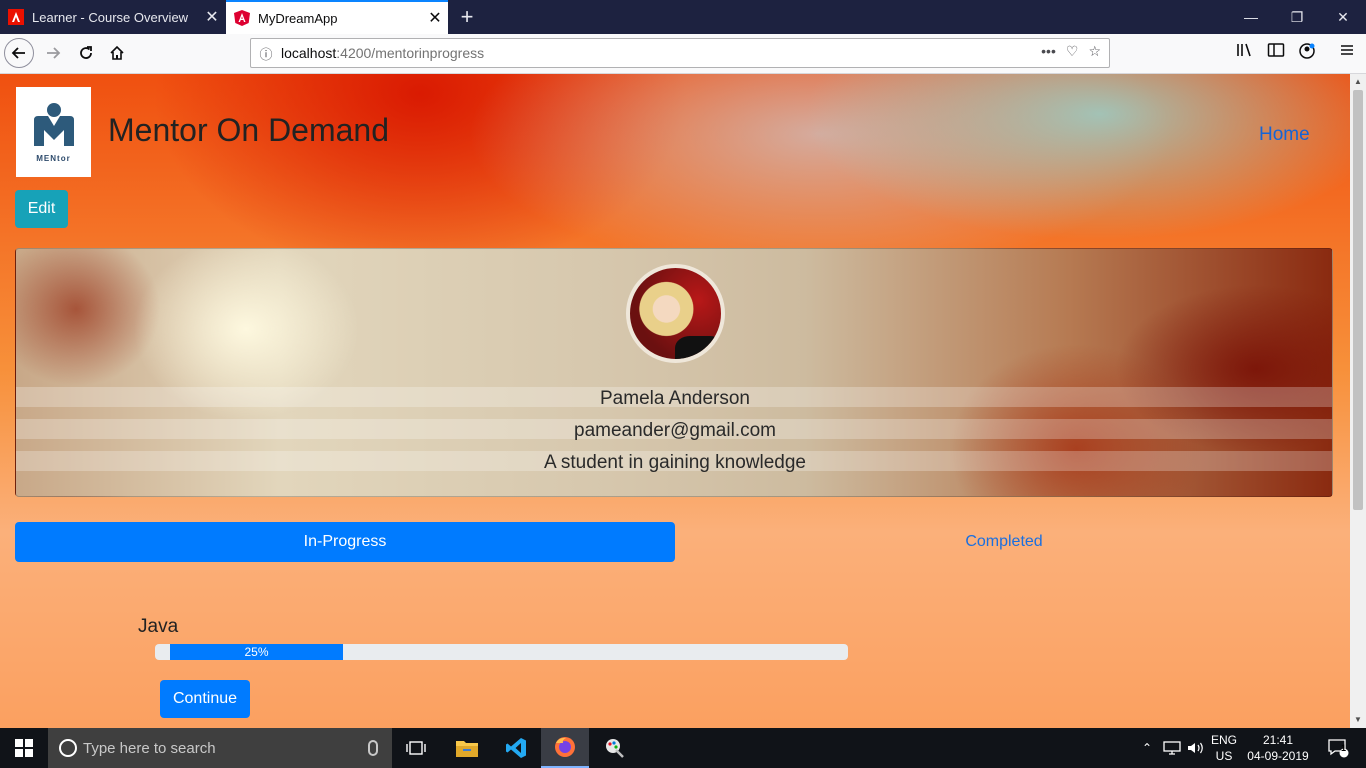 The image size is (1366, 768). What do you see at coordinates (1224, 756) in the screenshot?
I see `language-region: US` at bounding box center [1224, 756].